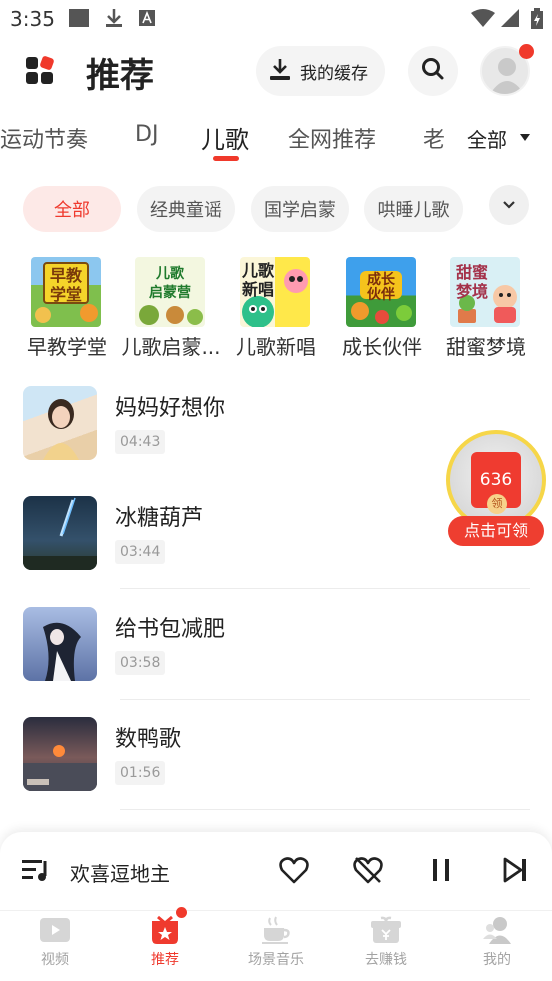 This screenshot has width=552, height=981. Describe the element at coordinates (300, 209) in the screenshot. I see `chip-sinology: 国学启蒙` at that location.